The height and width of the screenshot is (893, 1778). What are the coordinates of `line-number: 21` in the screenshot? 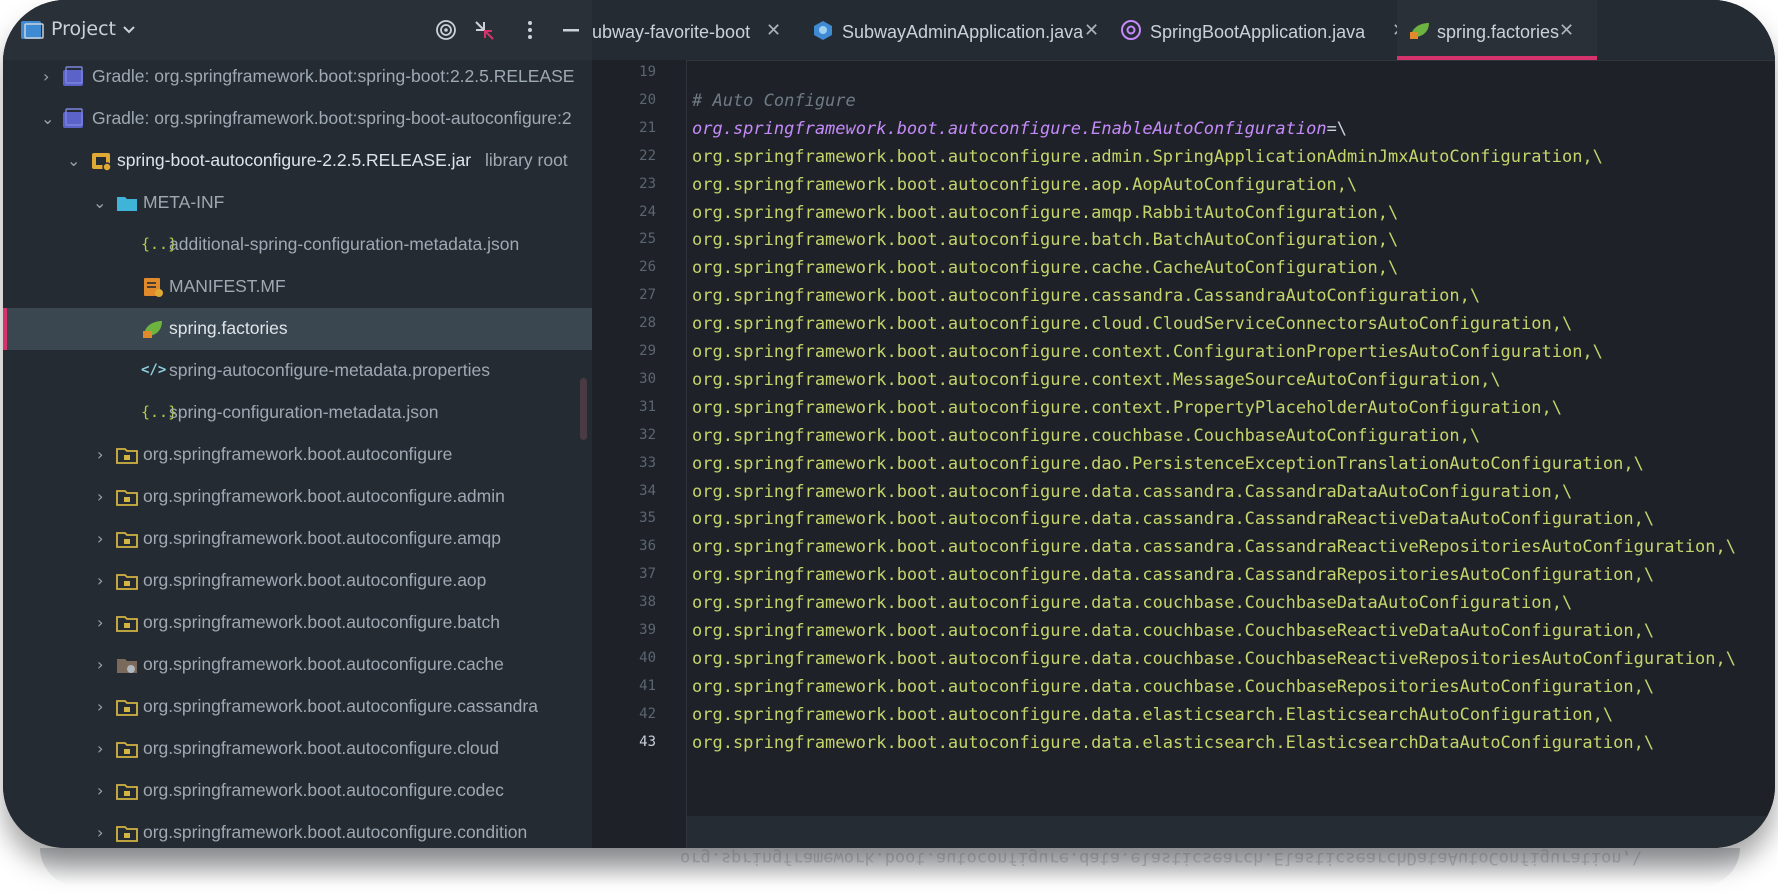 It's located at (647, 127).